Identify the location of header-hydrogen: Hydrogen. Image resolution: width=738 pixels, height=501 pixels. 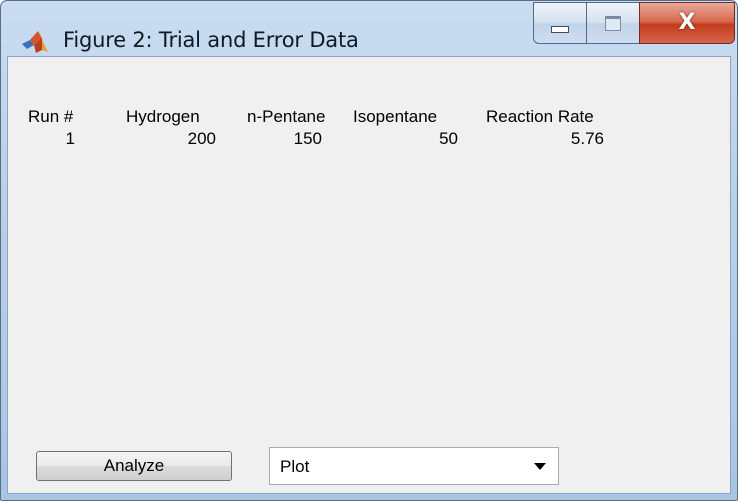
(163, 116).